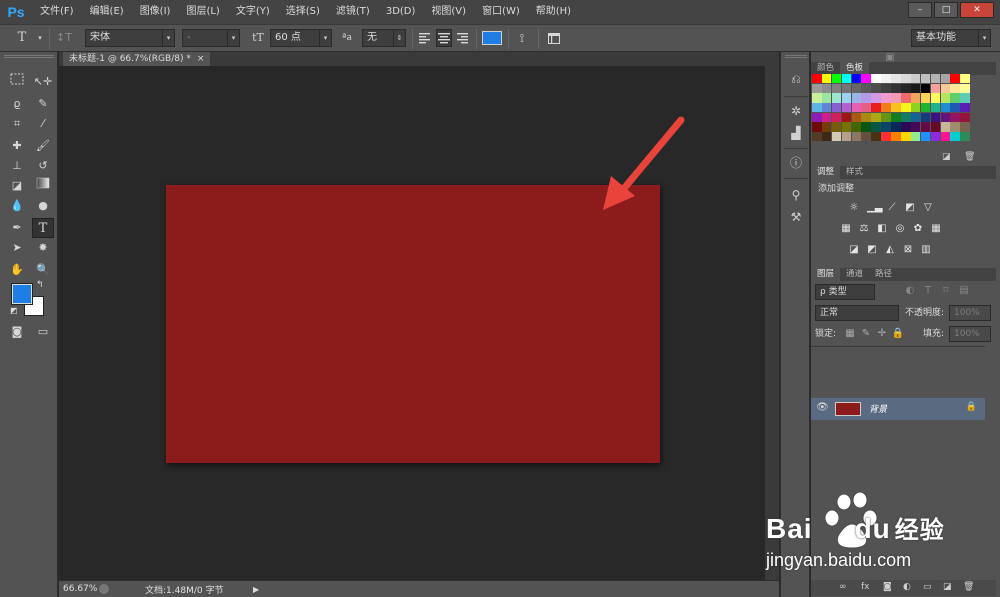 The width and height of the screenshot is (1000, 597). Describe the element at coordinates (303, 12) in the screenshot. I see `menu-item: 选择(S)` at that location.